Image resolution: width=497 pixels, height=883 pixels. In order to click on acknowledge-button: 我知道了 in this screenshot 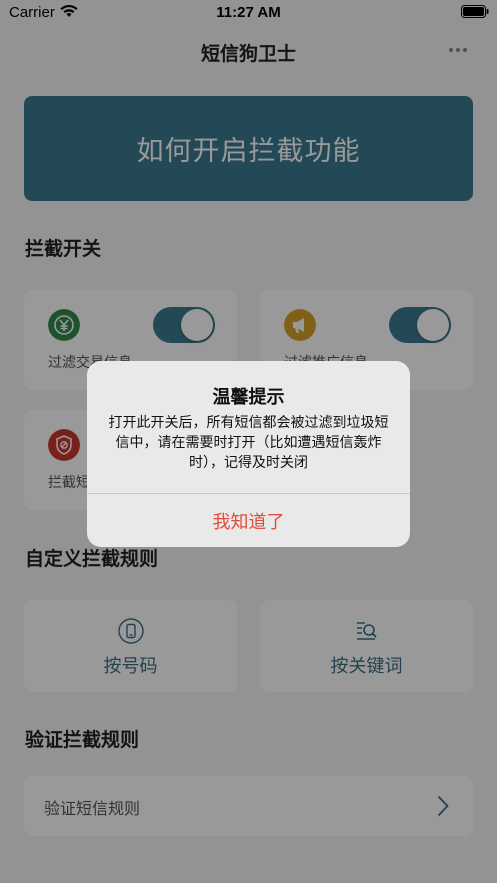, I will do `click(248, 520)`.